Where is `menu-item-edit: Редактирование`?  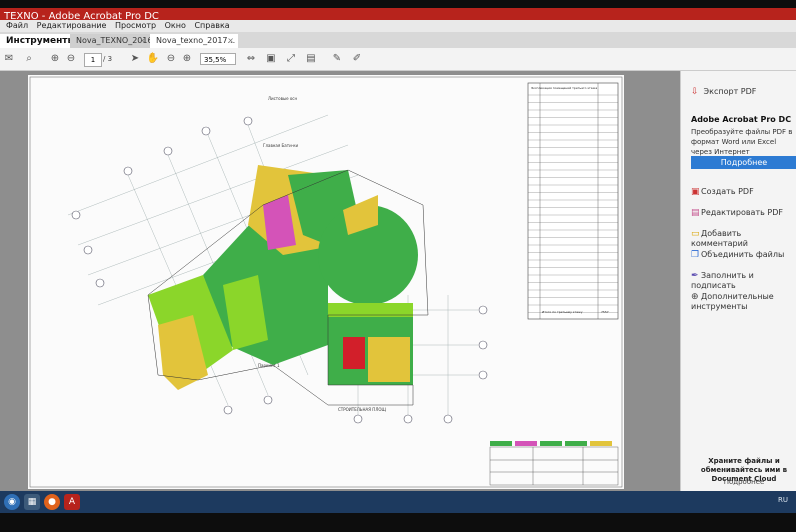 menu-item-edit: Редактирование is located at coordinates (72, 25).